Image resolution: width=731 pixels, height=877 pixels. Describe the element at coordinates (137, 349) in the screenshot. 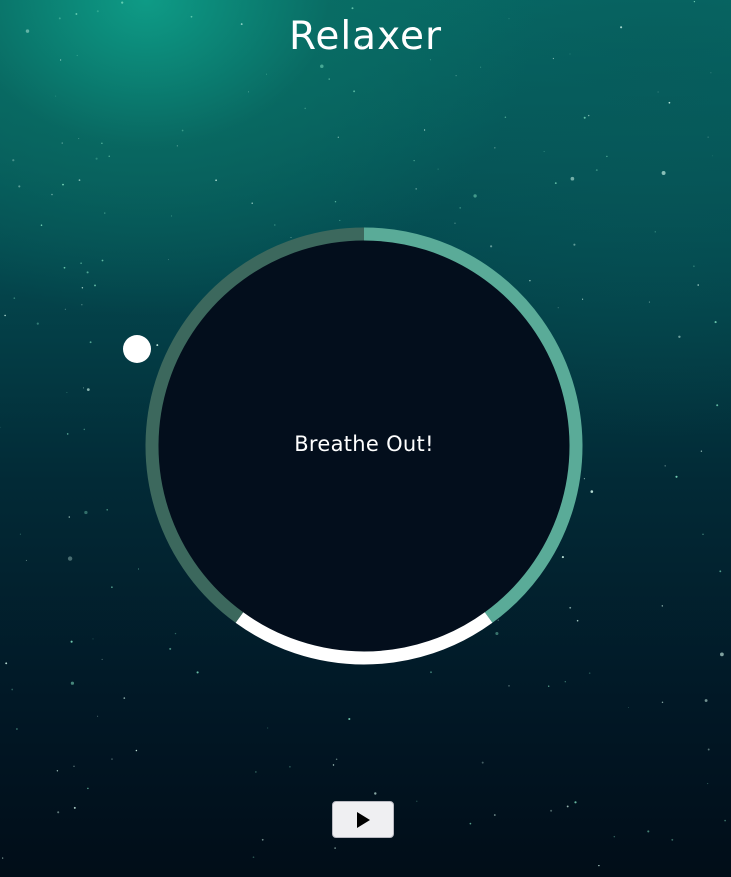

I see `ring-pointer` at that location.